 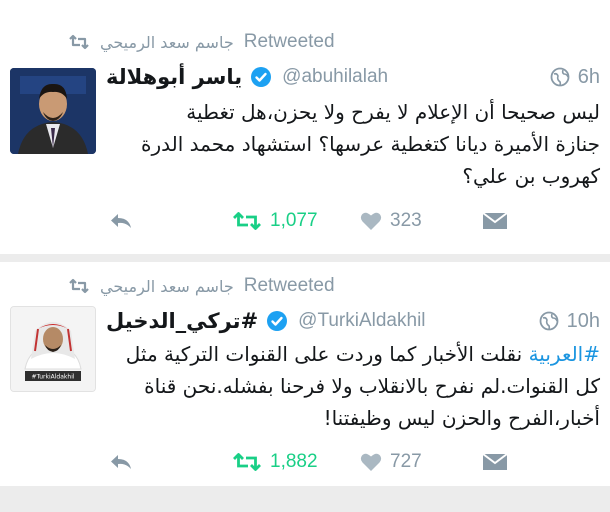 What do you see at coordinates (564, 354) in the screenshot?
I see `hashtag-link: #العربية` at bounding box center [564, 354].